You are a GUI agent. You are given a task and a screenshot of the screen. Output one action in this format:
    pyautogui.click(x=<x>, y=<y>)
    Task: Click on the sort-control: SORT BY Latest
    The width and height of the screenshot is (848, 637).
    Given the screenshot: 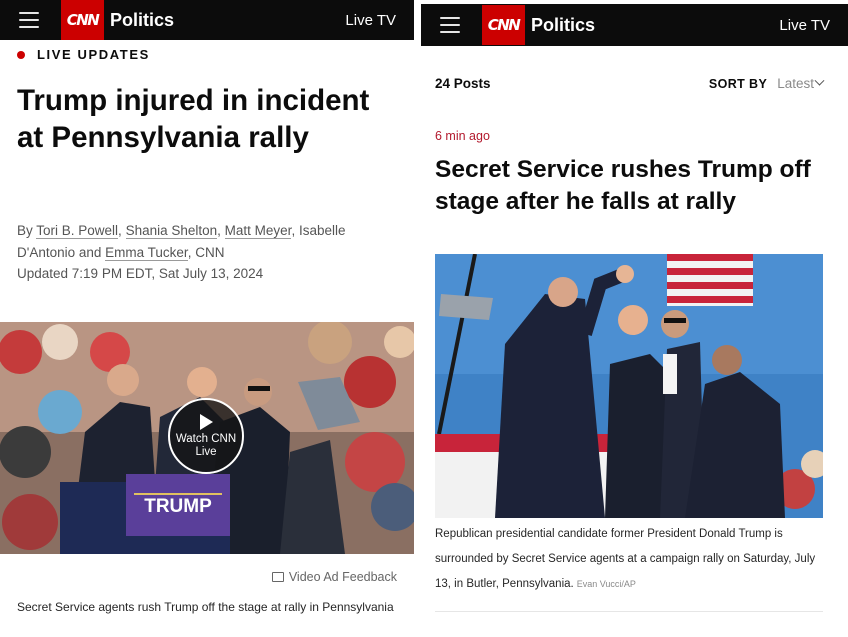 What is the action you would take?
    pyautogui.click(x=766, y=83)
    